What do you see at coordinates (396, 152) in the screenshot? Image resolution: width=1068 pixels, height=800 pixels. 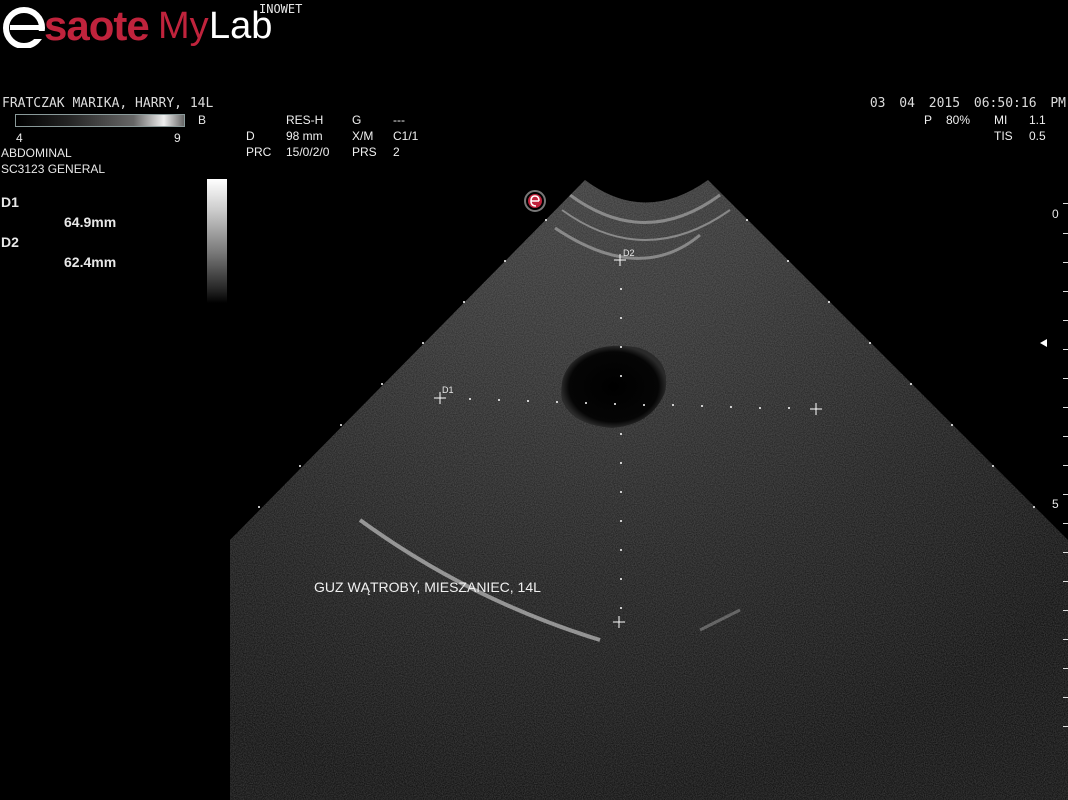 I see `param-prs-value: 2` at bounding box center [396, 152].